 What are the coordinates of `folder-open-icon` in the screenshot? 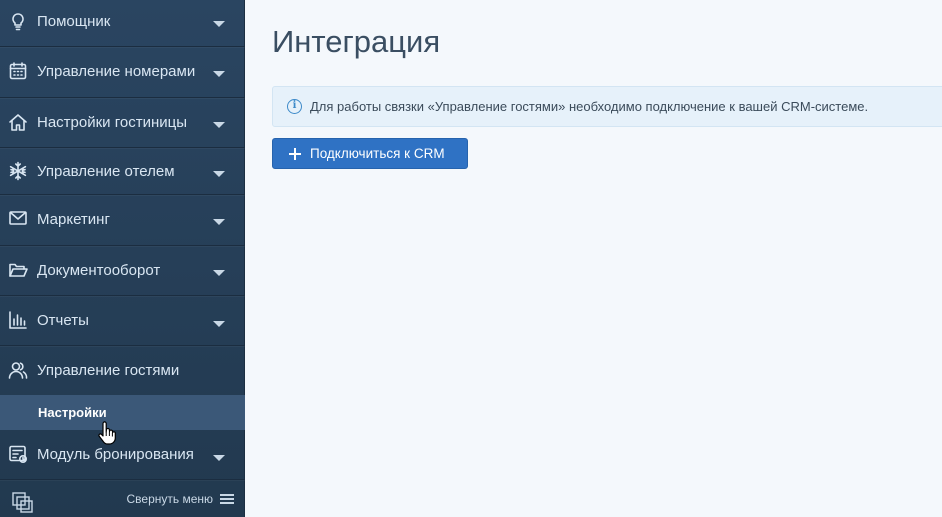 It's located at (18, 270).